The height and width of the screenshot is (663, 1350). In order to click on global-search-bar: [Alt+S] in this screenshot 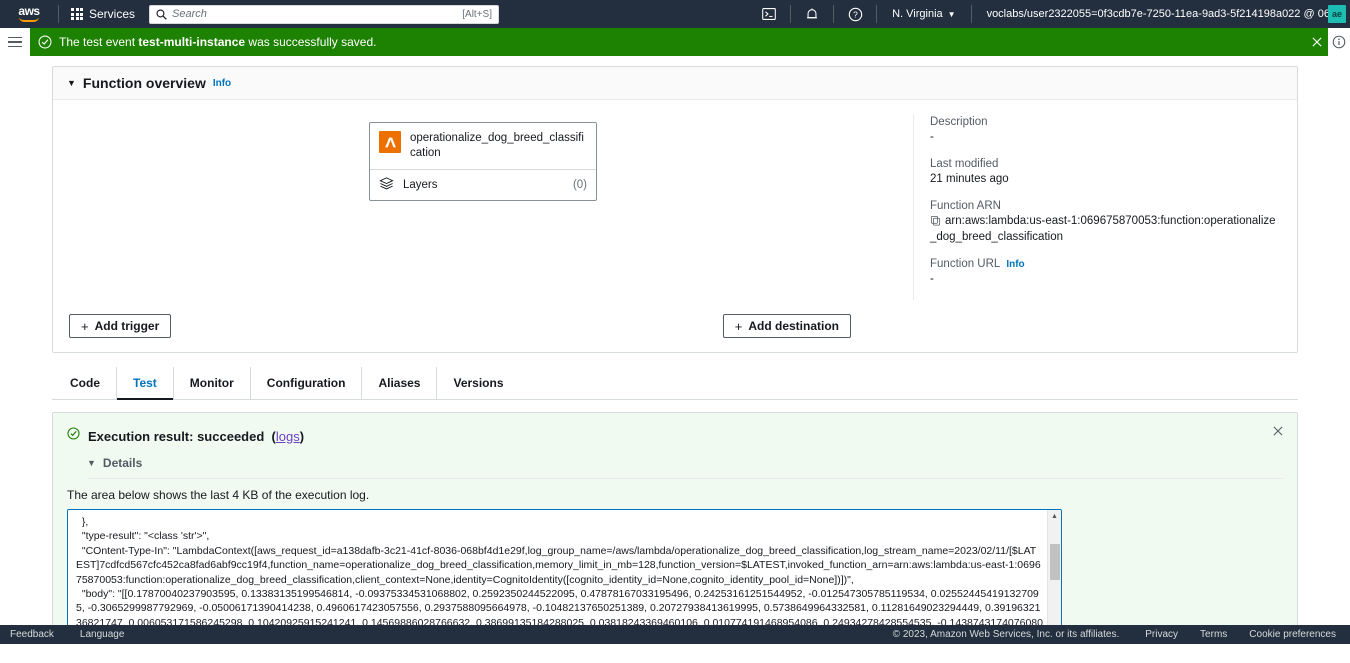, I will do `click(324, 14)`.